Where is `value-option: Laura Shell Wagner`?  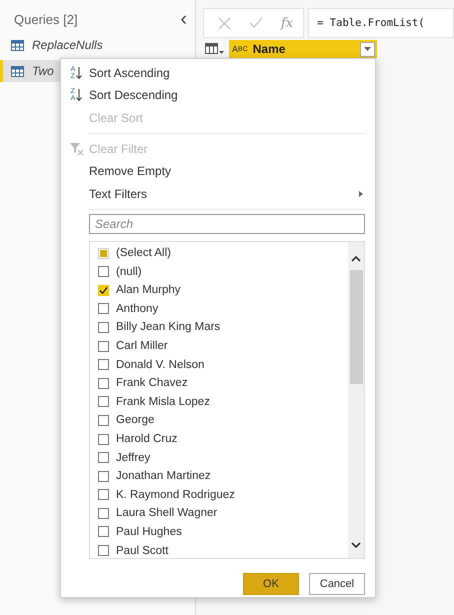 value-option: Laura Shell Wagner is located at coordinates (223, 513).